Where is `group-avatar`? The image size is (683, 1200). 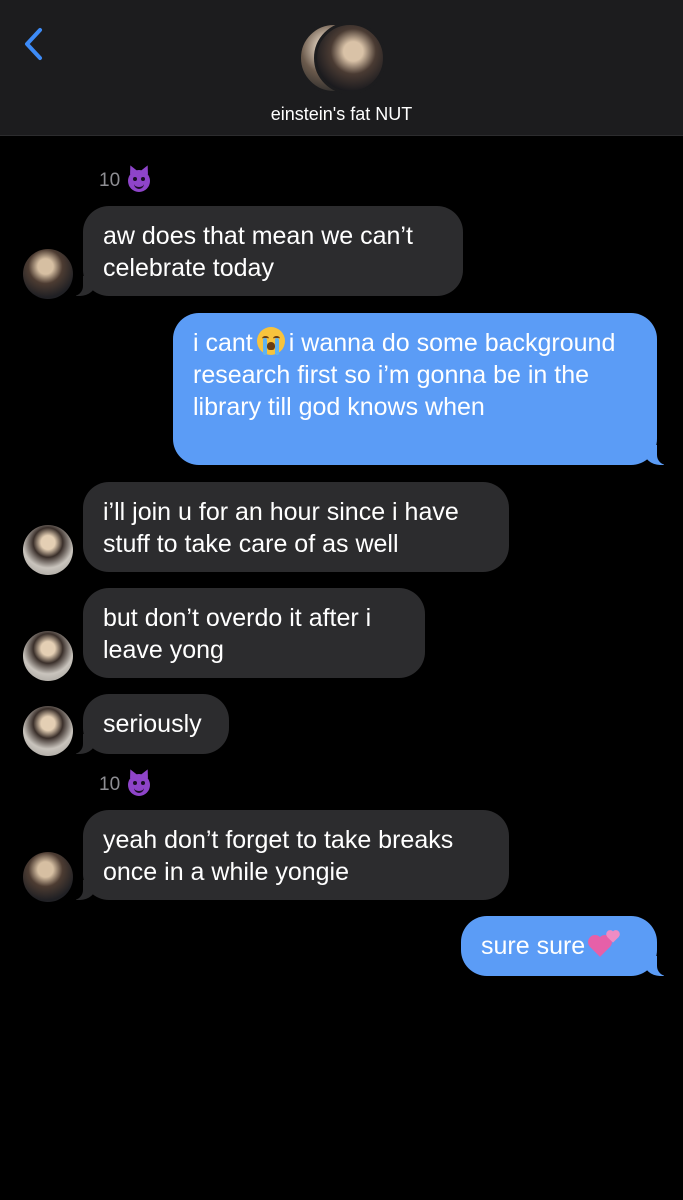
group-avatar is located at coordinates (343, 58).